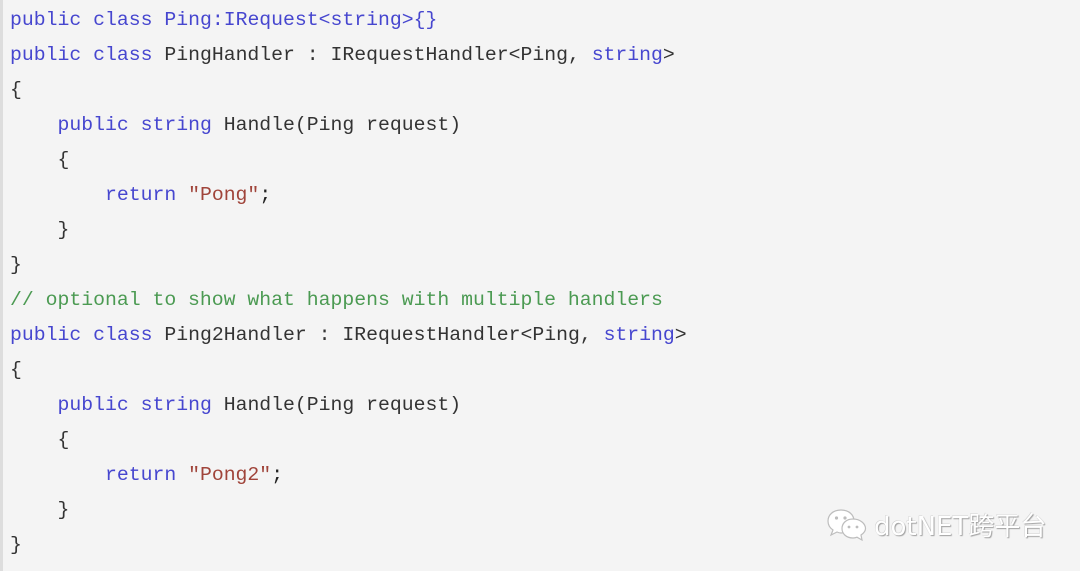 This screenshot has width=1080, height=571. Describe the element at coordinates (301, 20) in the screenshot. I see `keyword-token: Ping:IRequest<string>{}` at that location.